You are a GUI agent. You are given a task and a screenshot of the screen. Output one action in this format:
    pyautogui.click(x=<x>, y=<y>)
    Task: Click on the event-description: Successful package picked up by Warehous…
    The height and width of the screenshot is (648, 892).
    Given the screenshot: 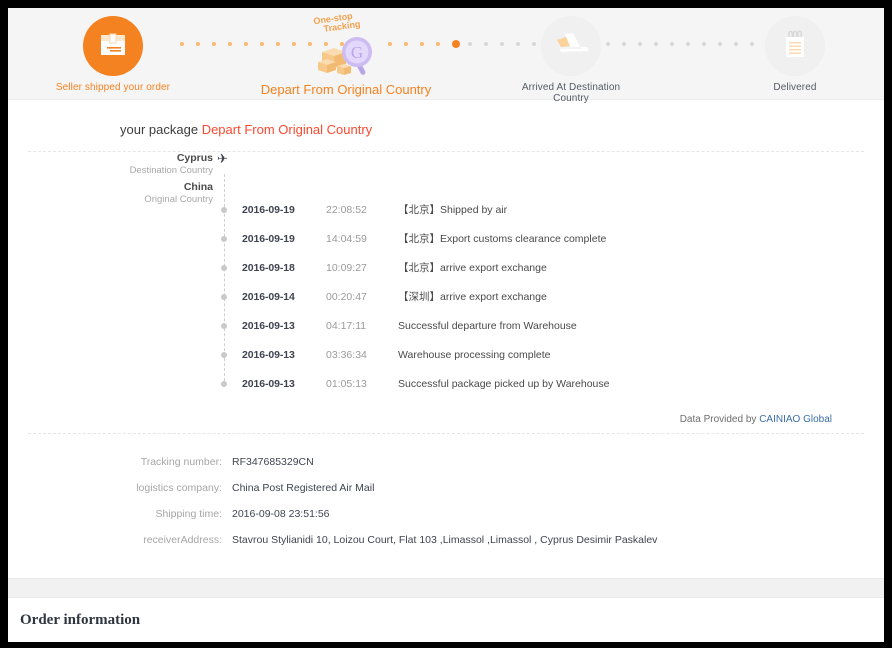 What is the action you would take?
    pyautogui.click(x=504, y=383)
    